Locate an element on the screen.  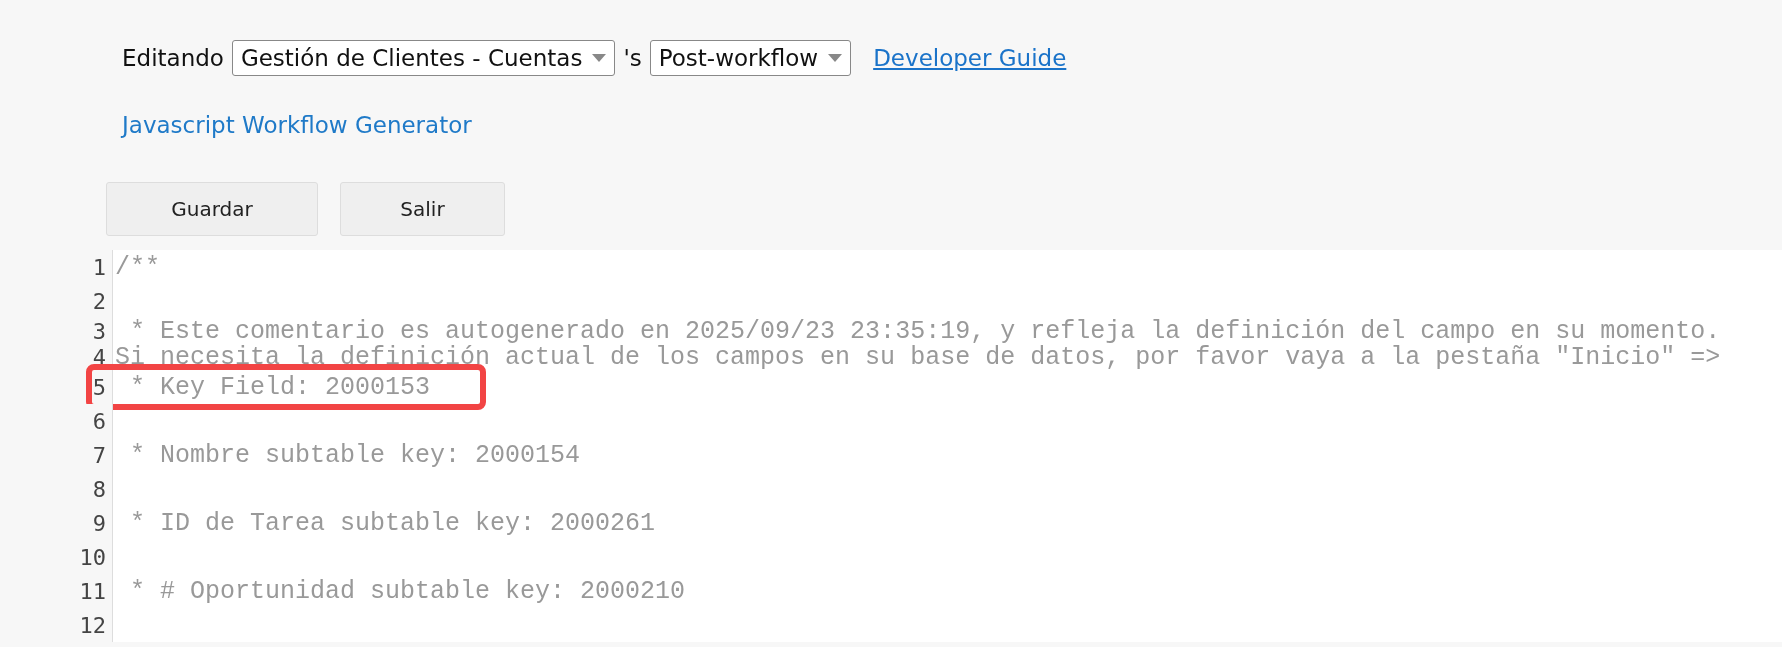
form-select: Gestión de Clientes - Cuentas is located at coordinates (423, 58).